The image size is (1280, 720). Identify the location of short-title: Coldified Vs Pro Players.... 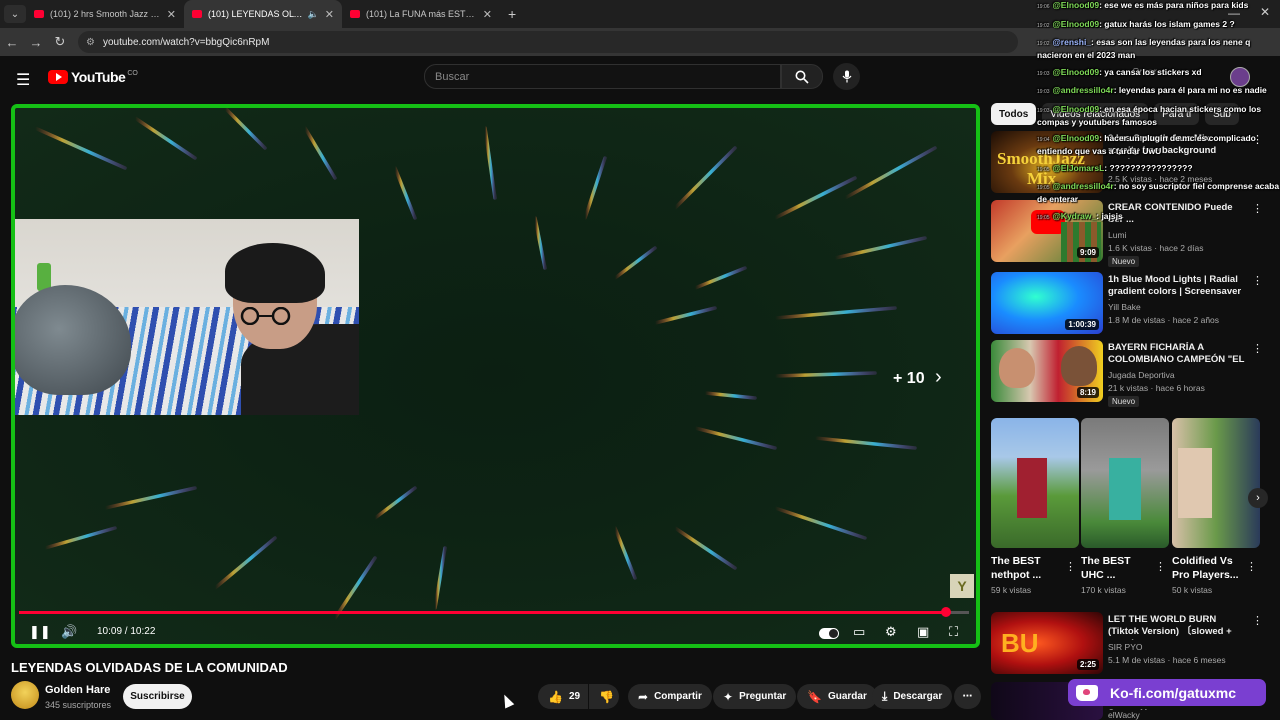
(1207, 568).